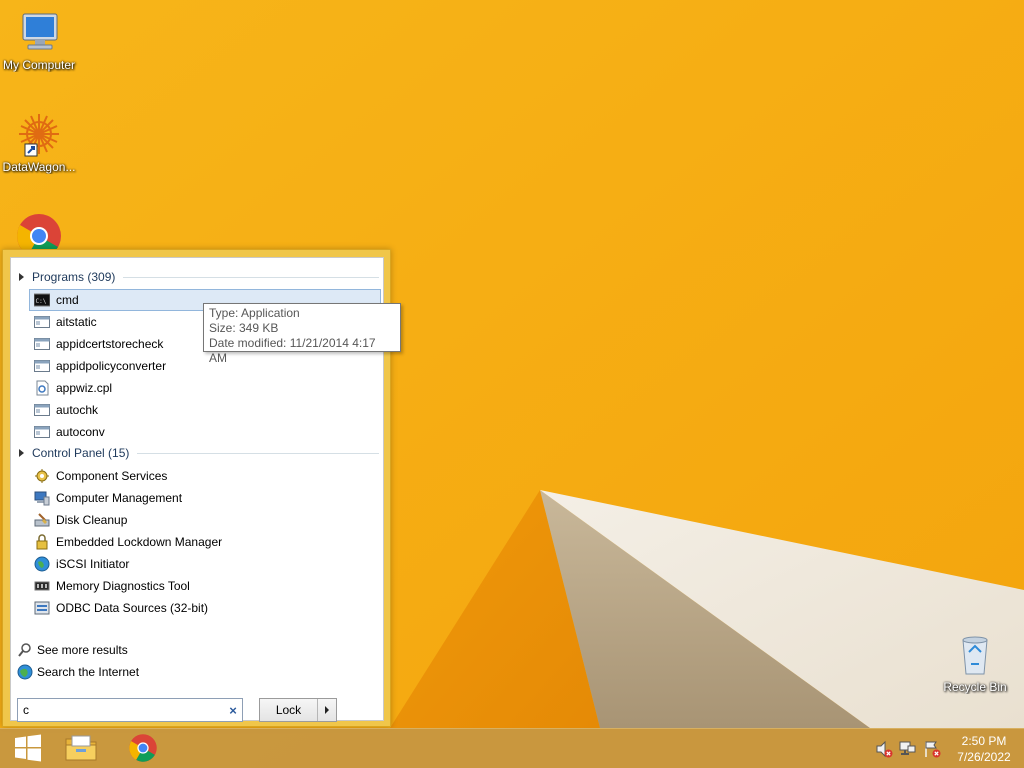  What do you see at coordinates (292, 350) in the screenshot?
I see `tooltip-date-modified: Date modified: 11/21/2014 4:17 AM` at bounding box center [292, 350].